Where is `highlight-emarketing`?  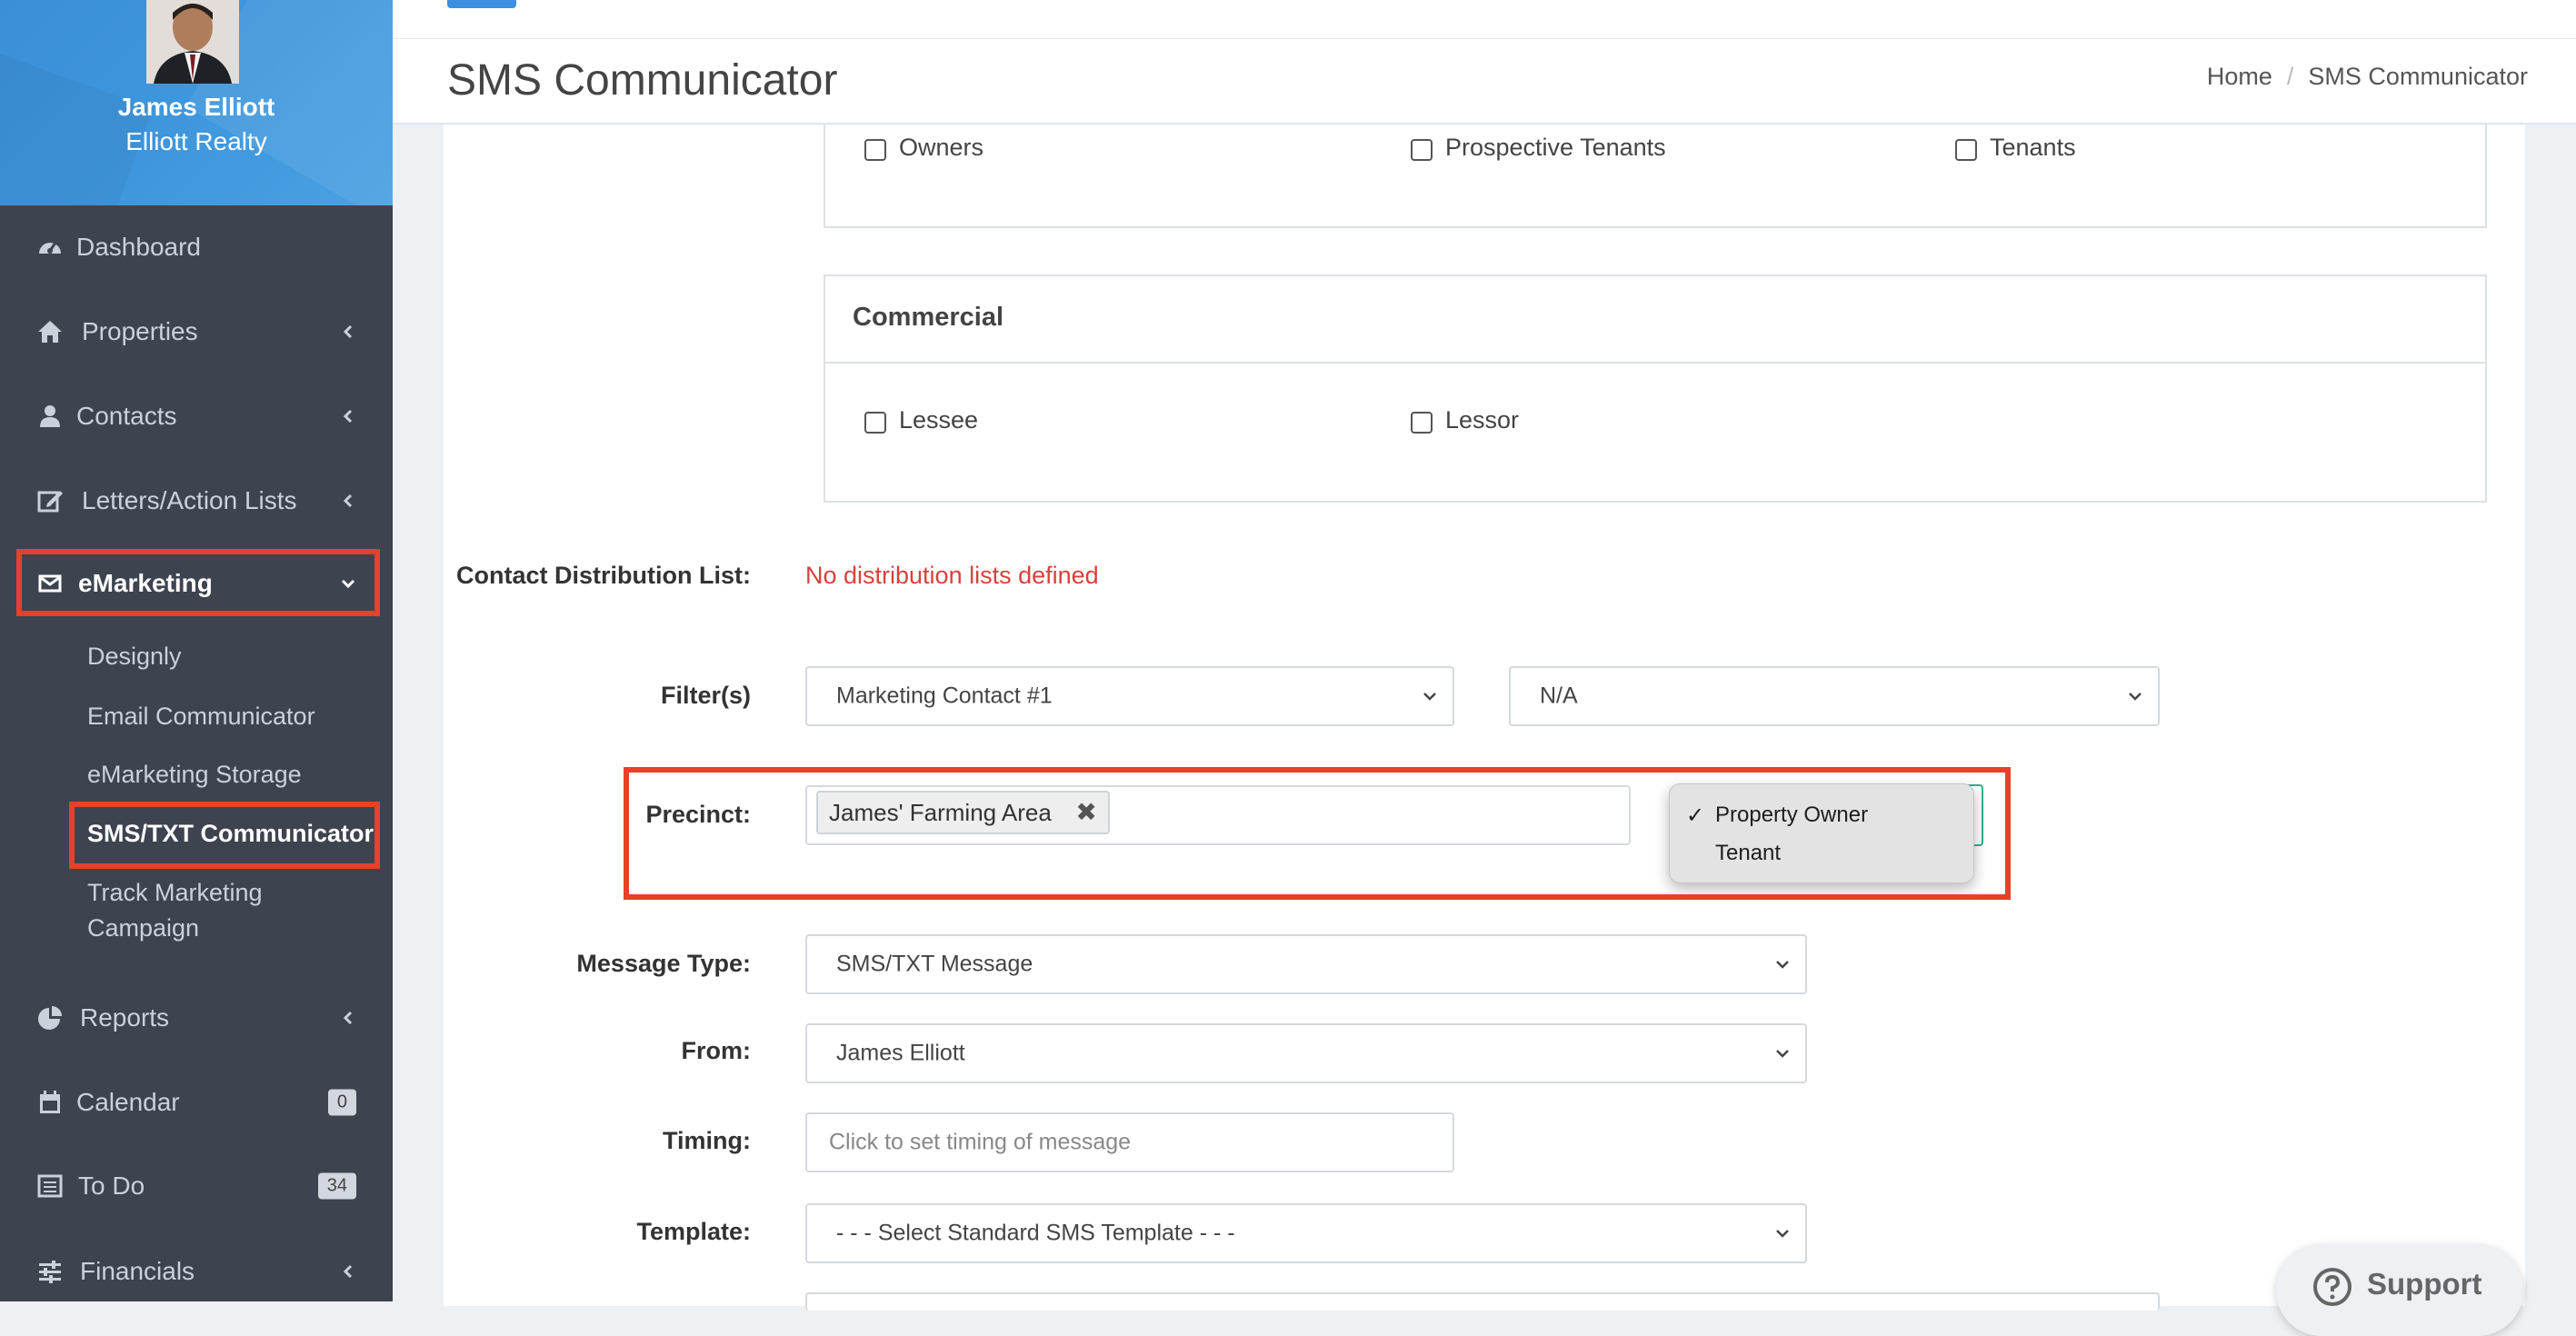
highlight-emarketing is located at coordinates (198, 582).